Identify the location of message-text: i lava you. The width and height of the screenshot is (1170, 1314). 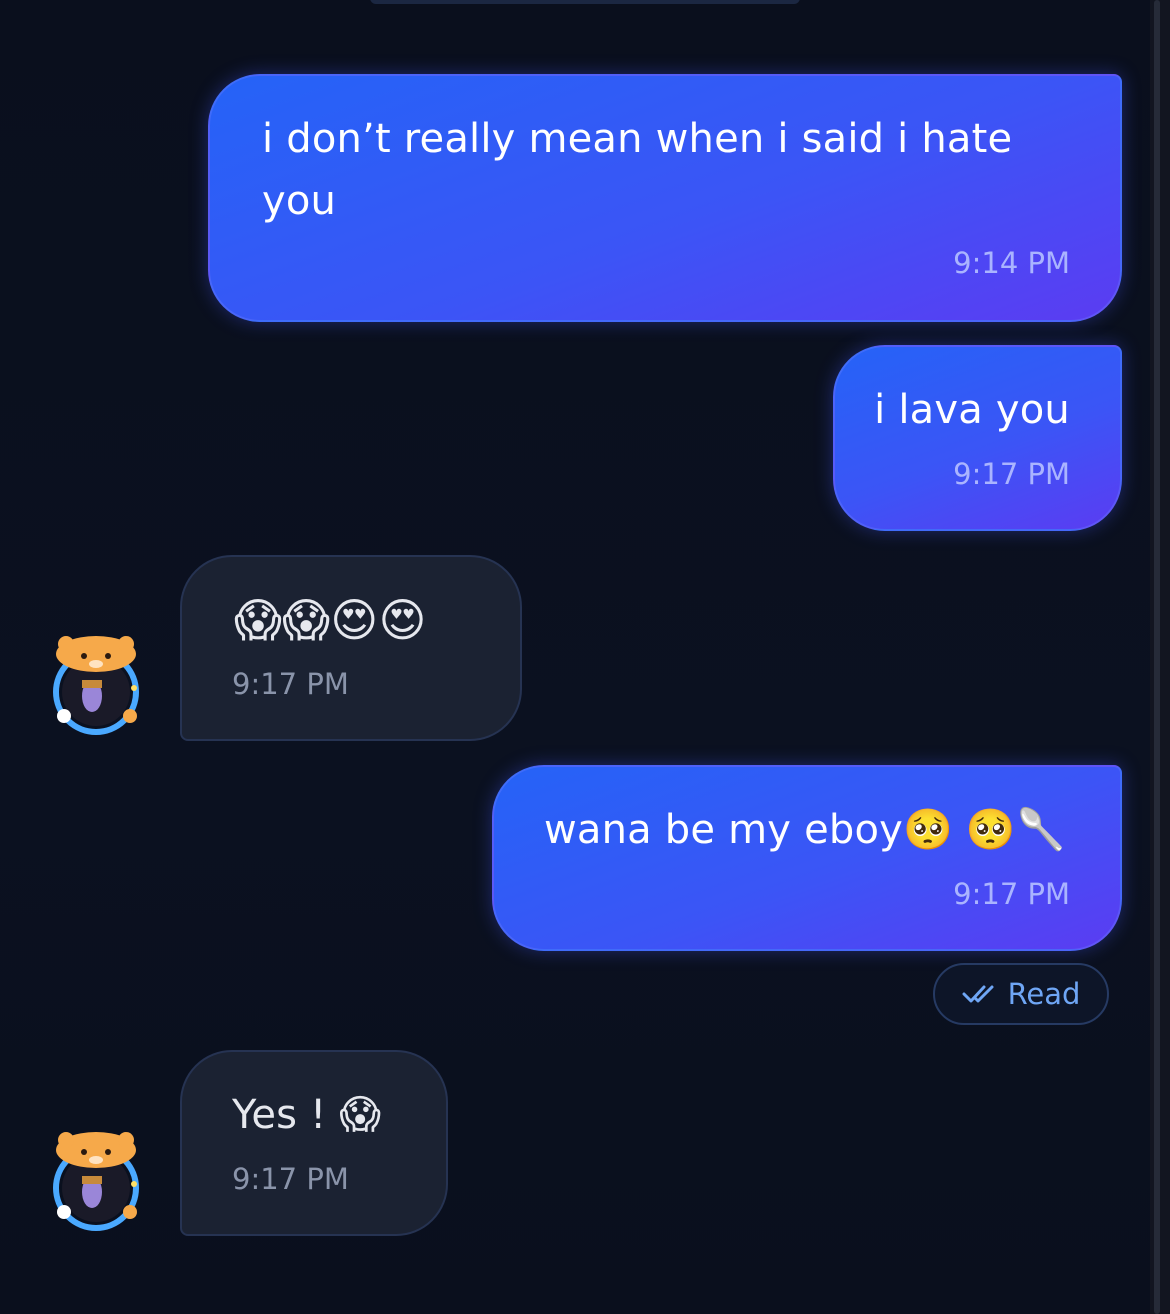
(972, 410).